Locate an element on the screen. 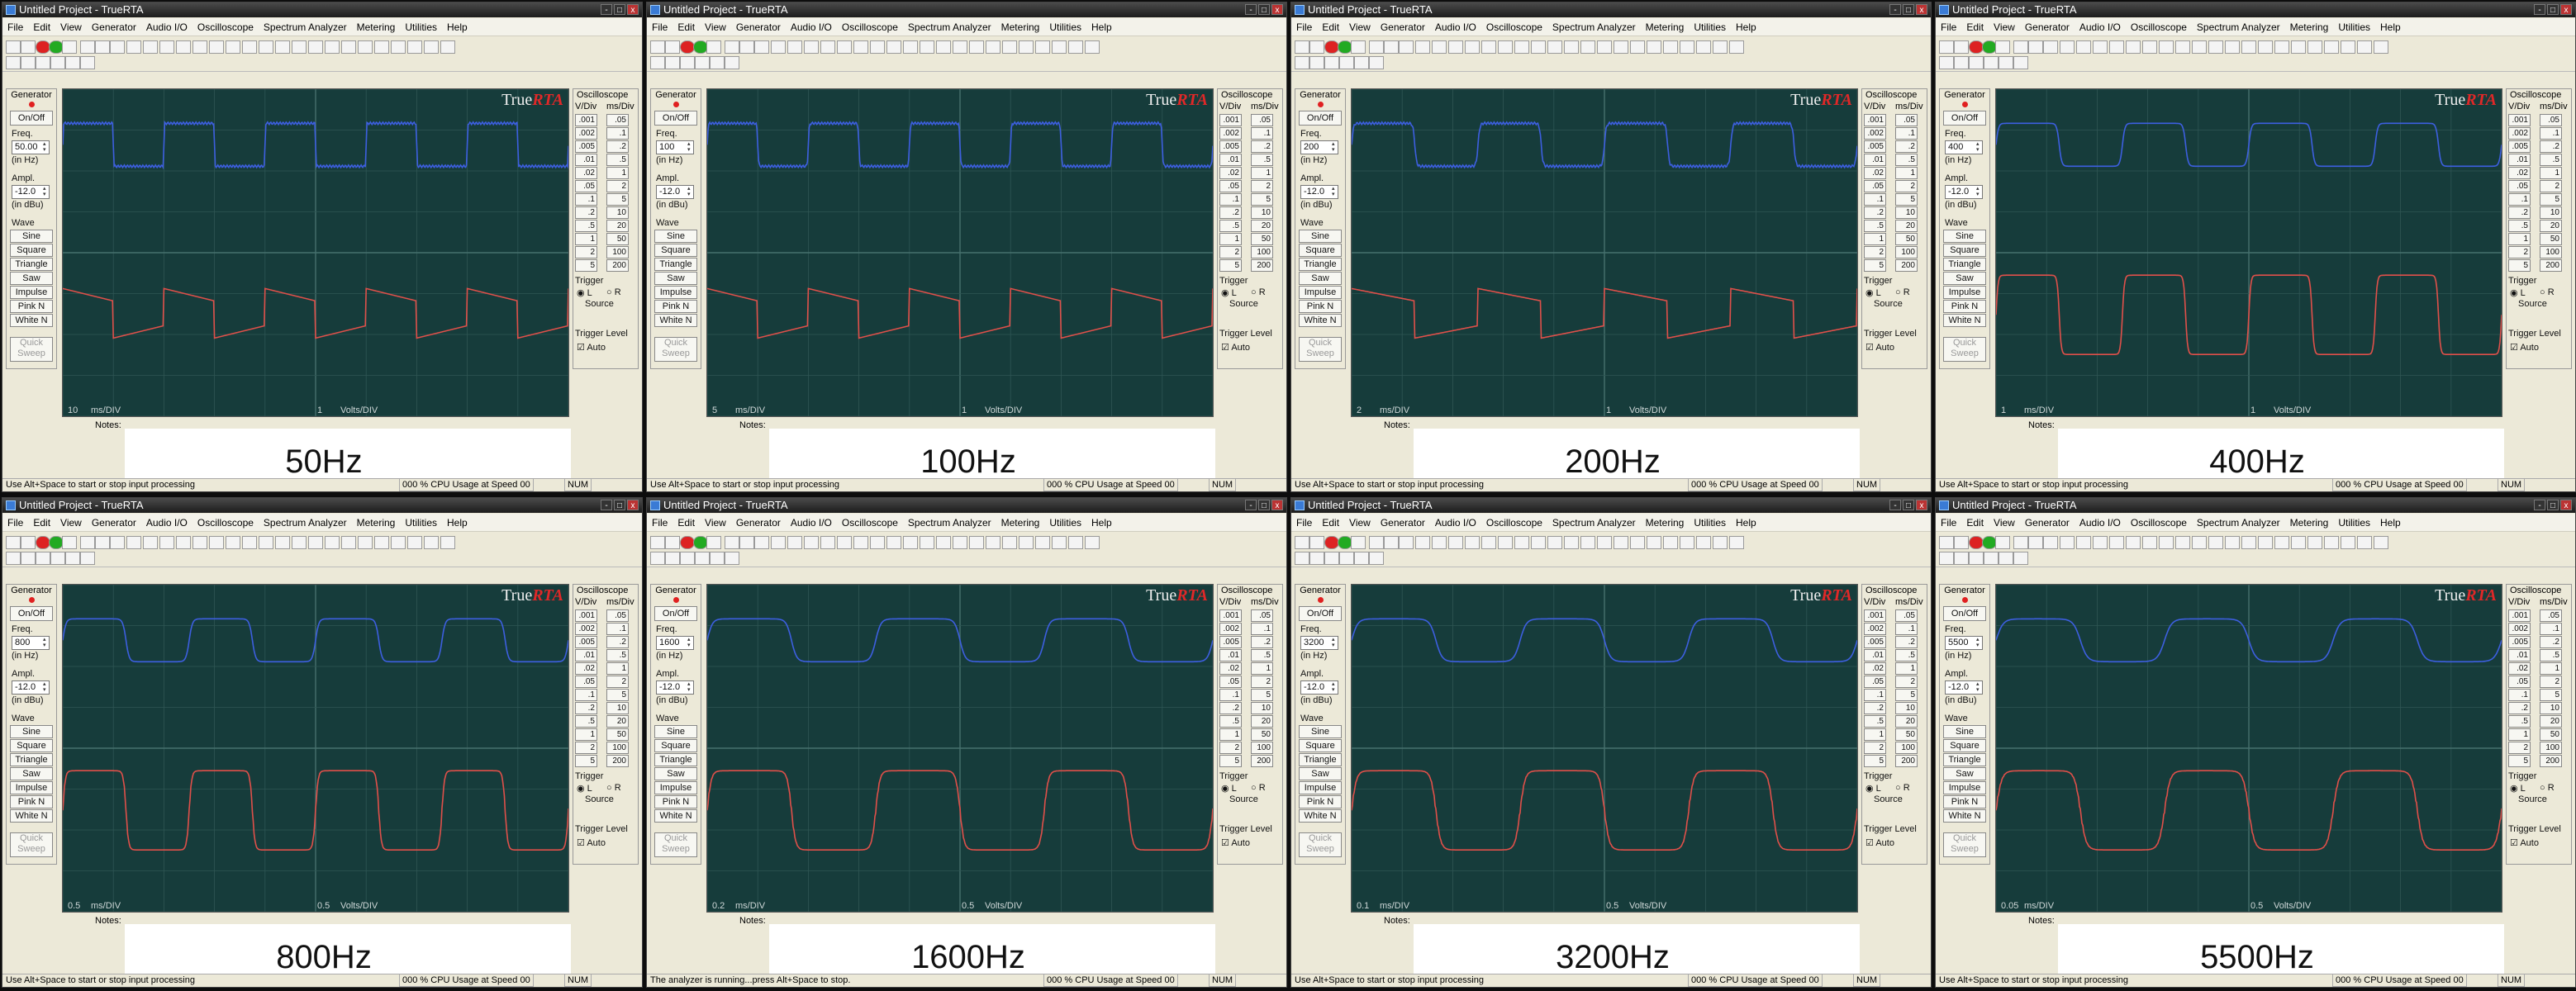 The height and width of the screenshot is (991, 2576). close-button: x is located at coordinates (633, 9).